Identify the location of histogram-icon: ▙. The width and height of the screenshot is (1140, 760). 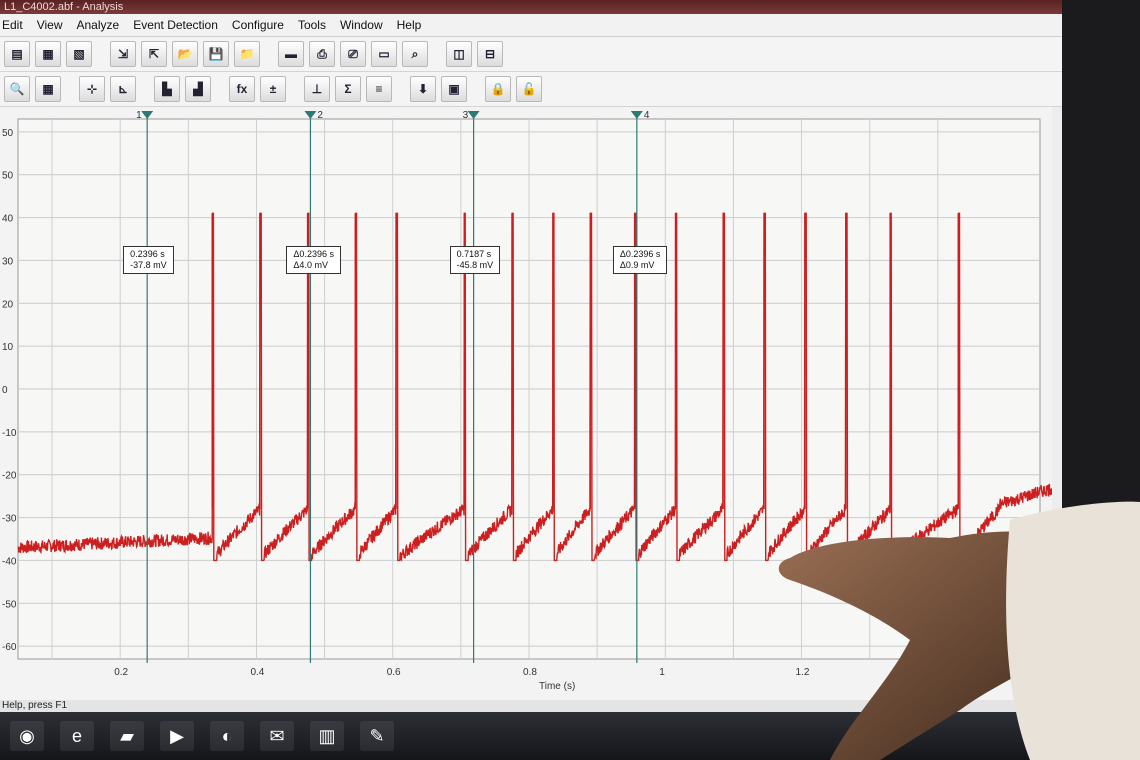
(167, 89).